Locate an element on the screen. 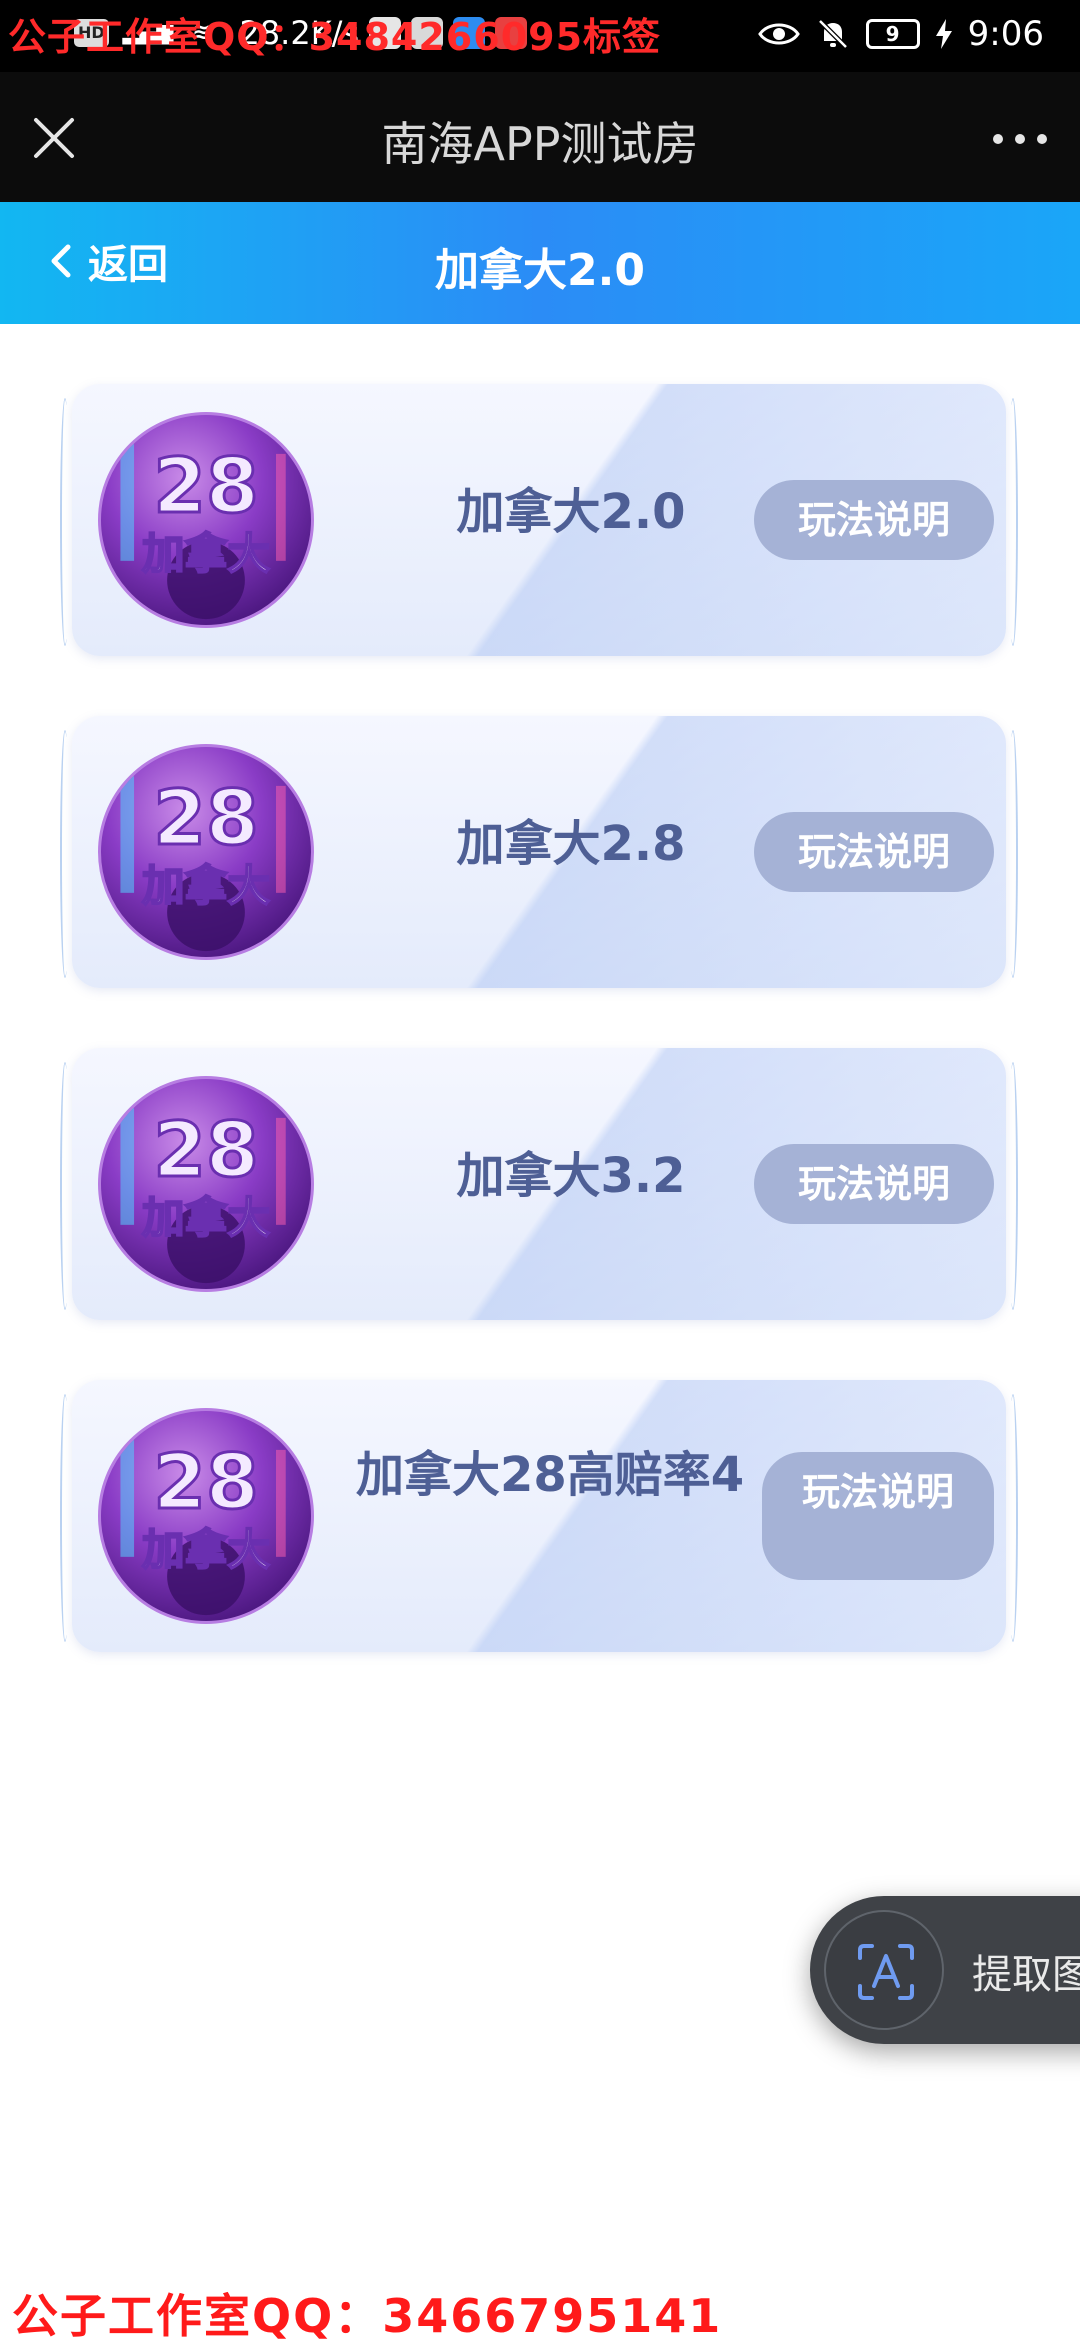  text-scan-icon is located at coordinates (886, 1972).